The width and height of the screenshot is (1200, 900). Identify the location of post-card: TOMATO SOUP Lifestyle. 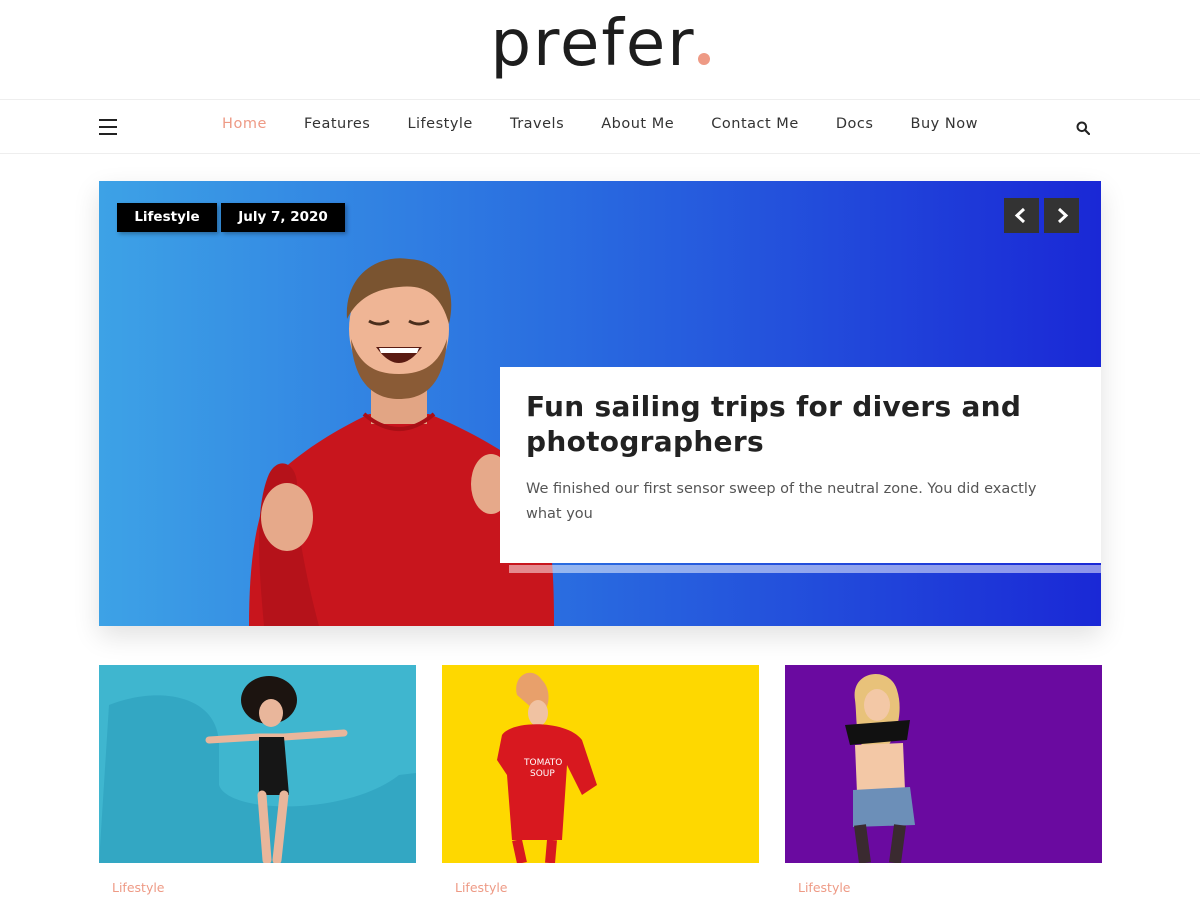
(600, 780).